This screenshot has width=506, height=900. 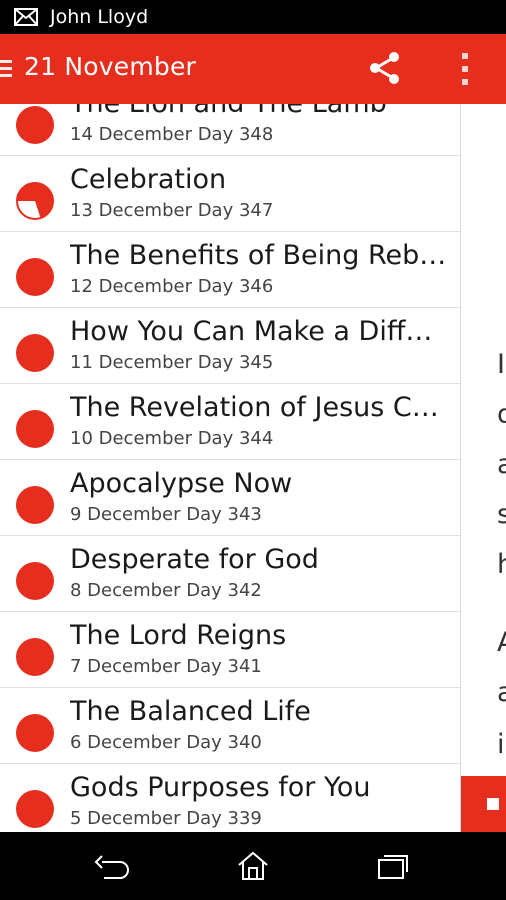 I want to click on list-item: Gods Purposes for You 5 December Day 339, so click(x=230, y=798).